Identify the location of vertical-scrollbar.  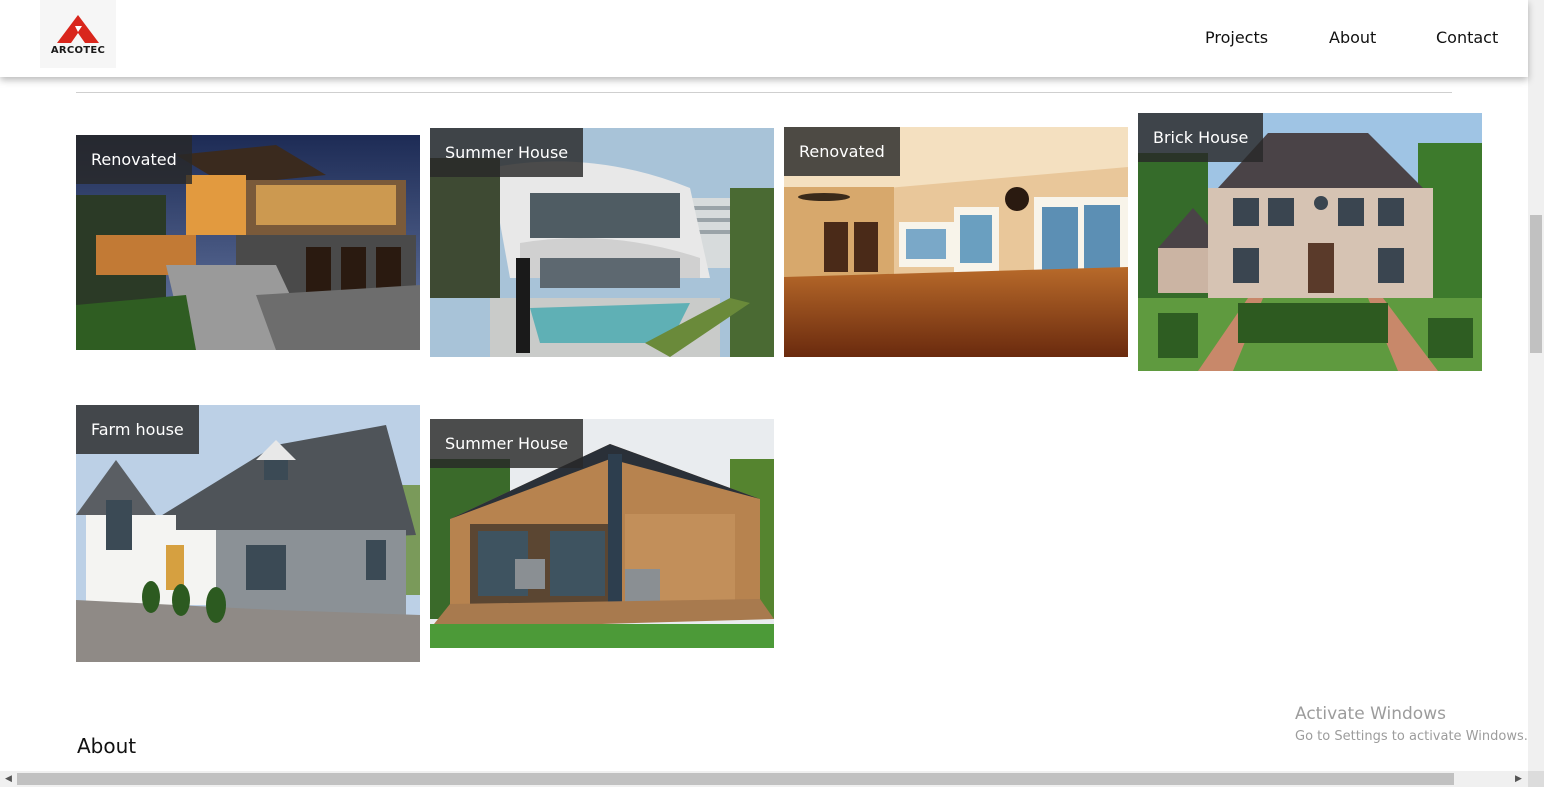
(1536, 385).